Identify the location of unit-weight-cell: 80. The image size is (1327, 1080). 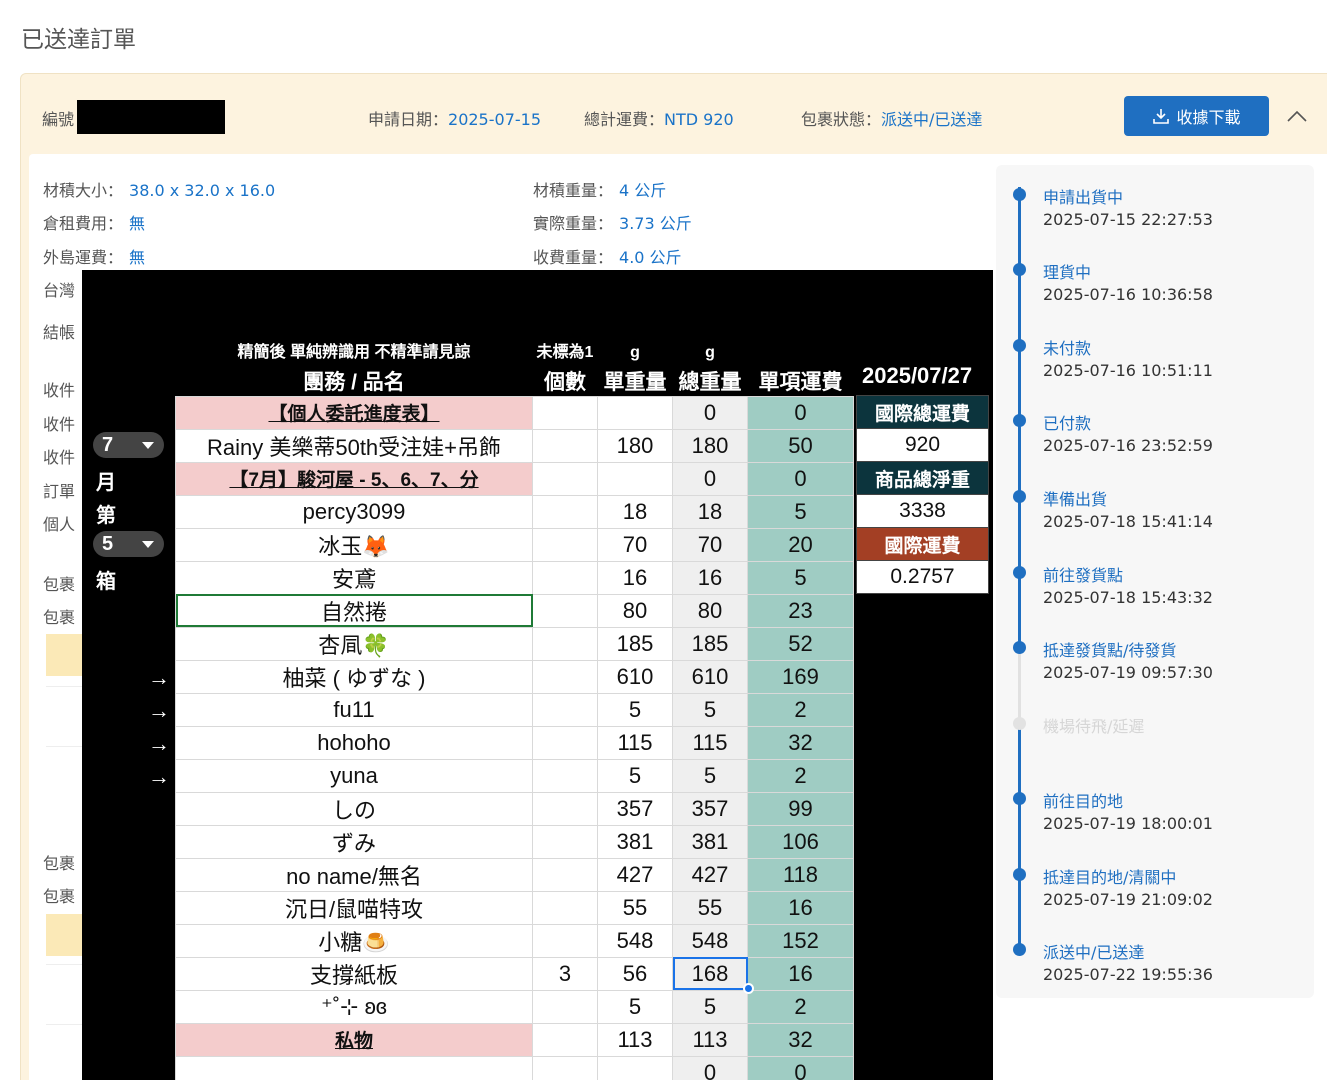
(635, 610).